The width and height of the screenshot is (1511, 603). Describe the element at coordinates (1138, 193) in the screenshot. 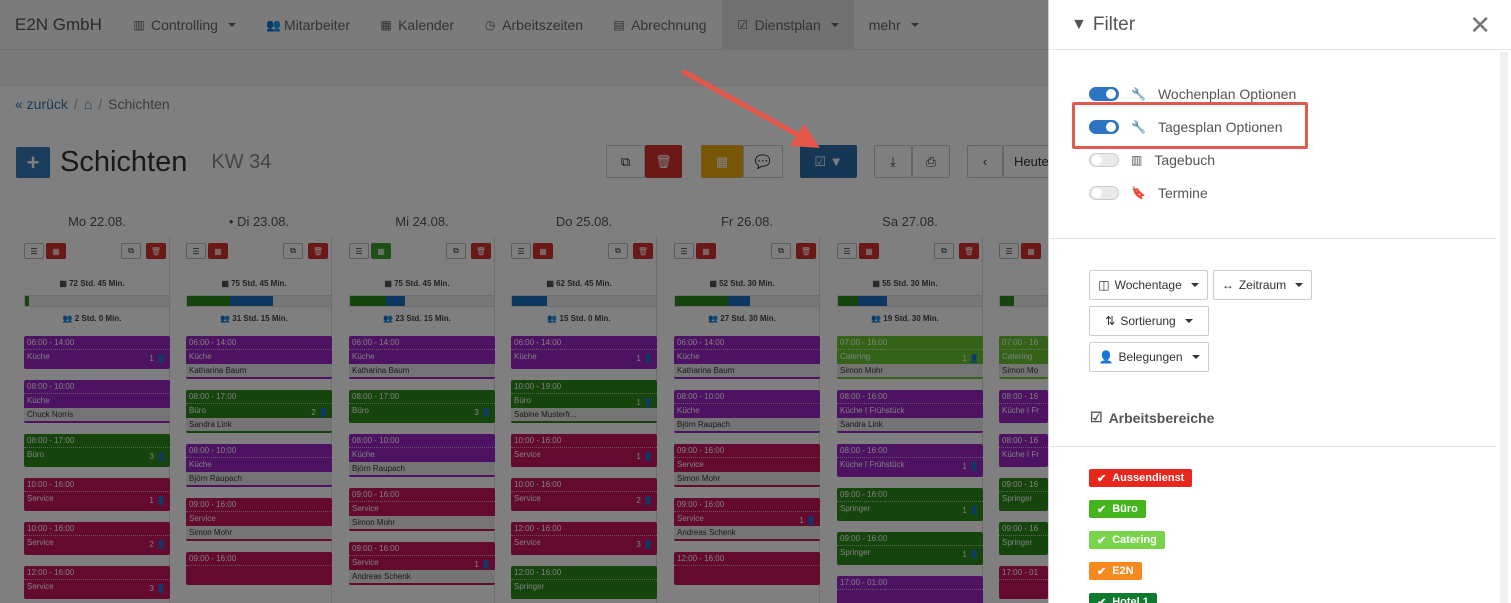

I see `bookmark-icon: 🔖` at that location.